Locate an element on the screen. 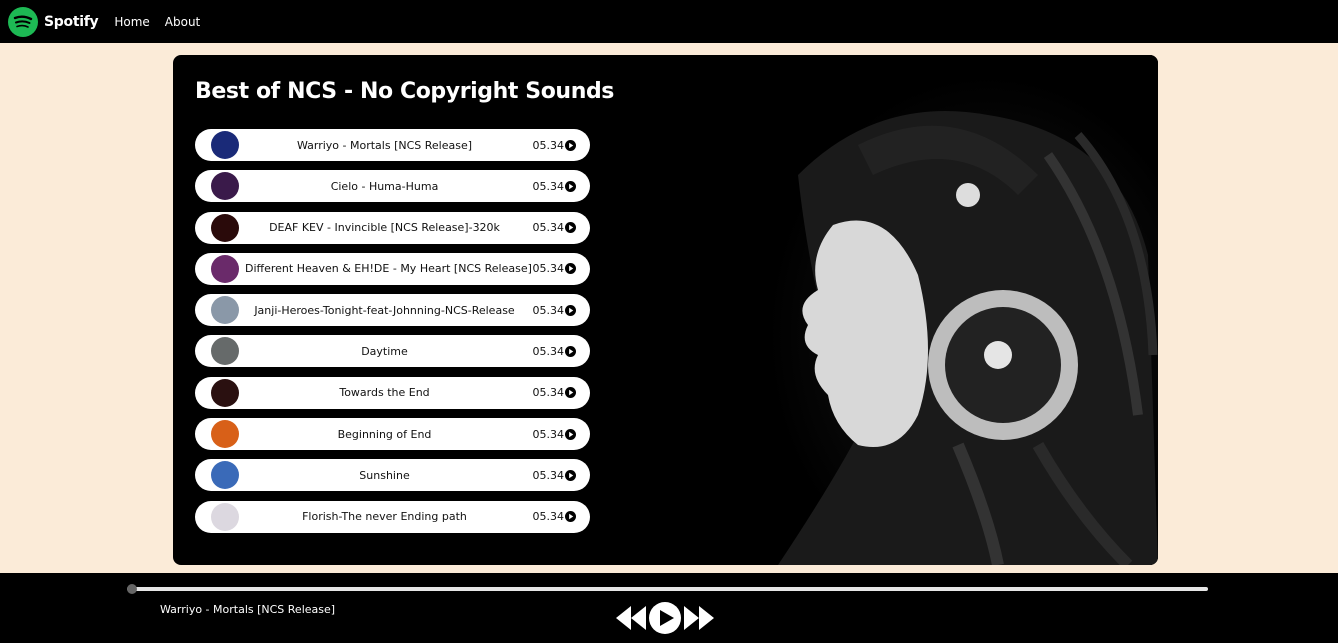 Image resolution: width=1338 pixels, height=643 pixels. song-item: Towards the End 05.34 is located at coordinates (392, 392).